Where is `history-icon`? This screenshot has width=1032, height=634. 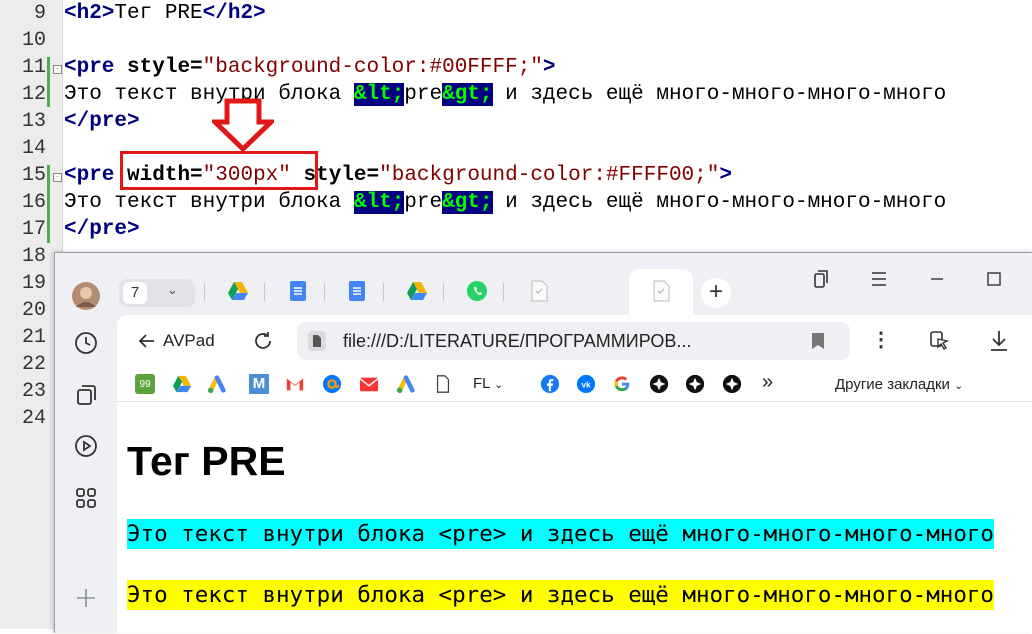 history-icon is located at coordinates (86, 343).